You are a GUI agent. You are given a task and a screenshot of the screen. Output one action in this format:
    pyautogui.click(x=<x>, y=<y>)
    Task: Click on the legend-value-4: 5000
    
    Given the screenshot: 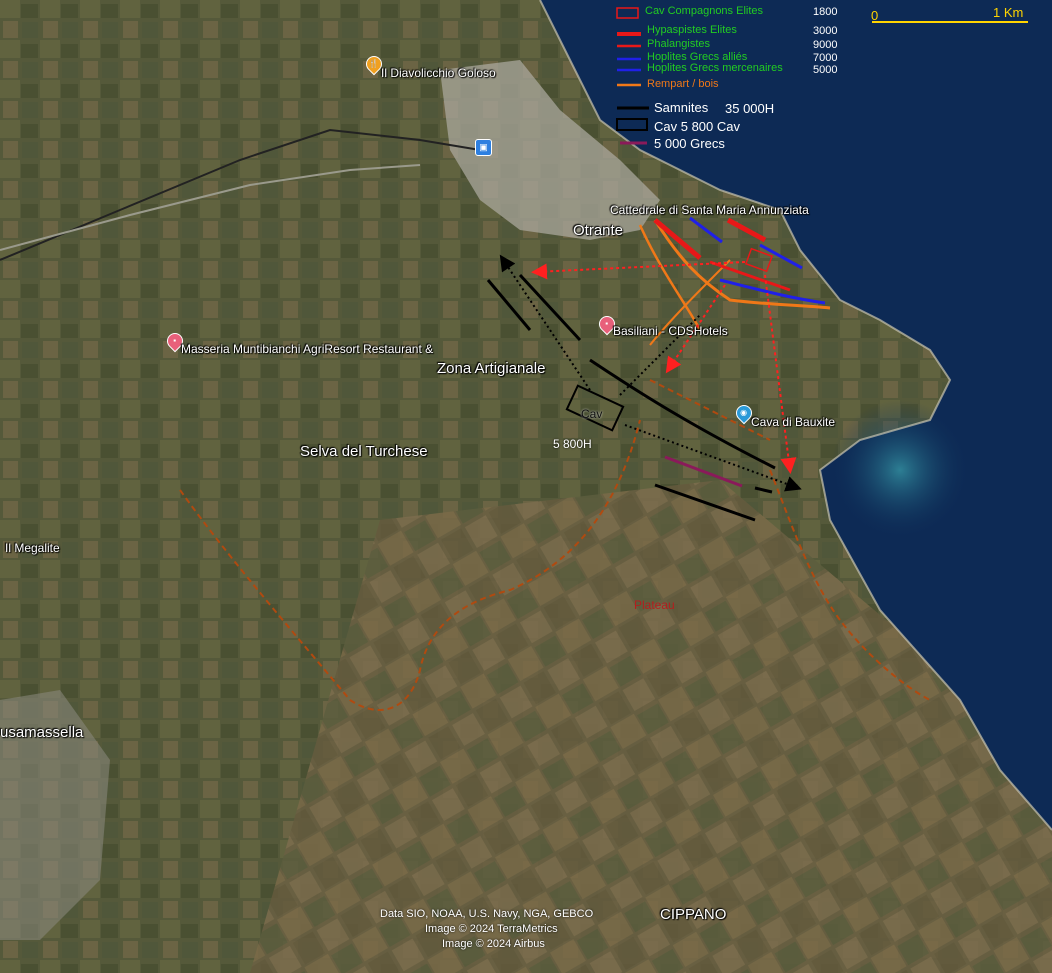 What is the action you would take?
    pyautogui.click(x=825, y=70)
    